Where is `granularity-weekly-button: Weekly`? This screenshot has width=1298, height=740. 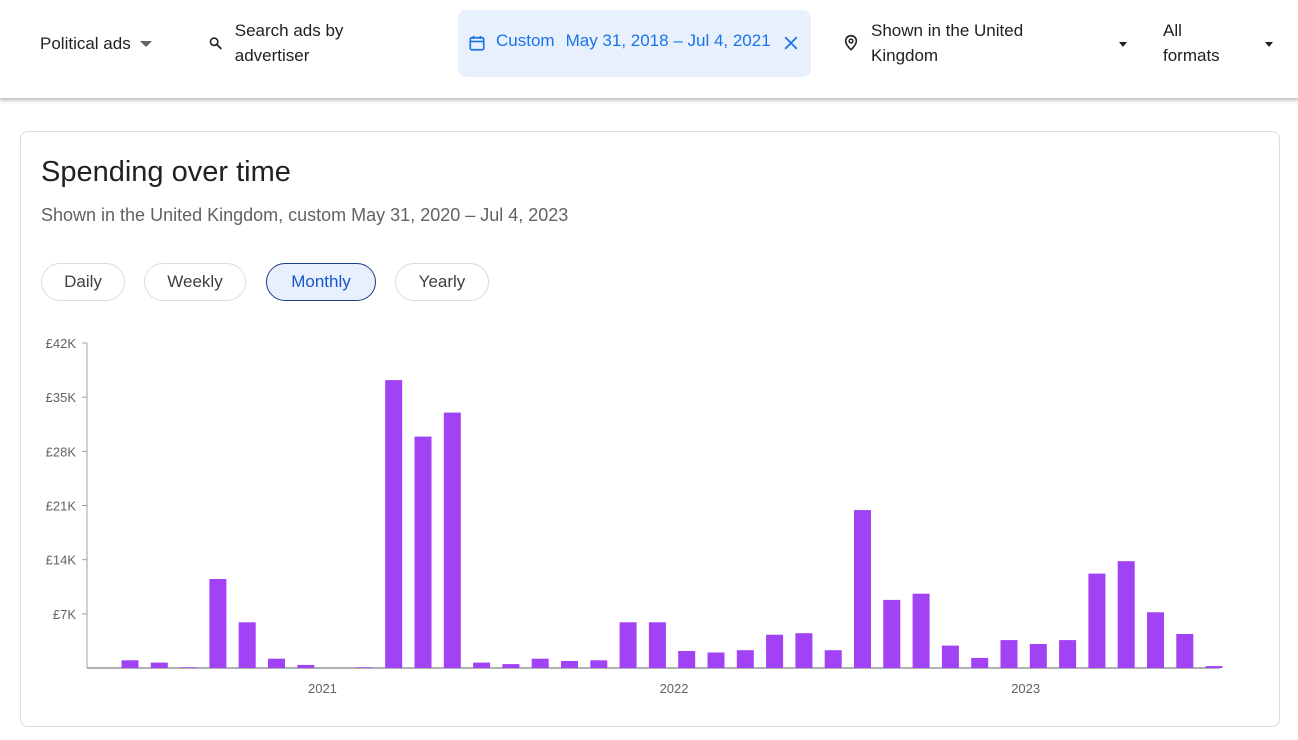 granularity-weekly-button: Weekly is located at coordinates (195, 282).